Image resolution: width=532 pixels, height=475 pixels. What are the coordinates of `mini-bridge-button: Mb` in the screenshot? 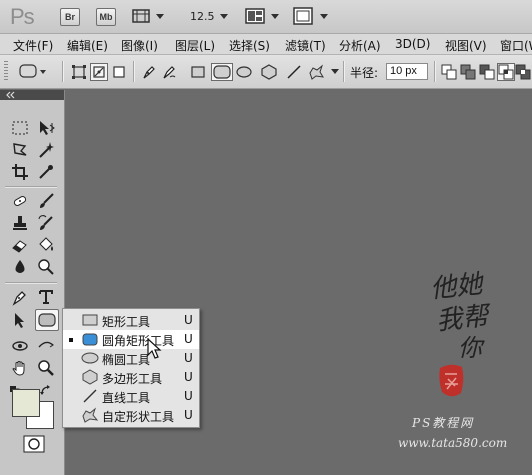 It's located at (106, 17).